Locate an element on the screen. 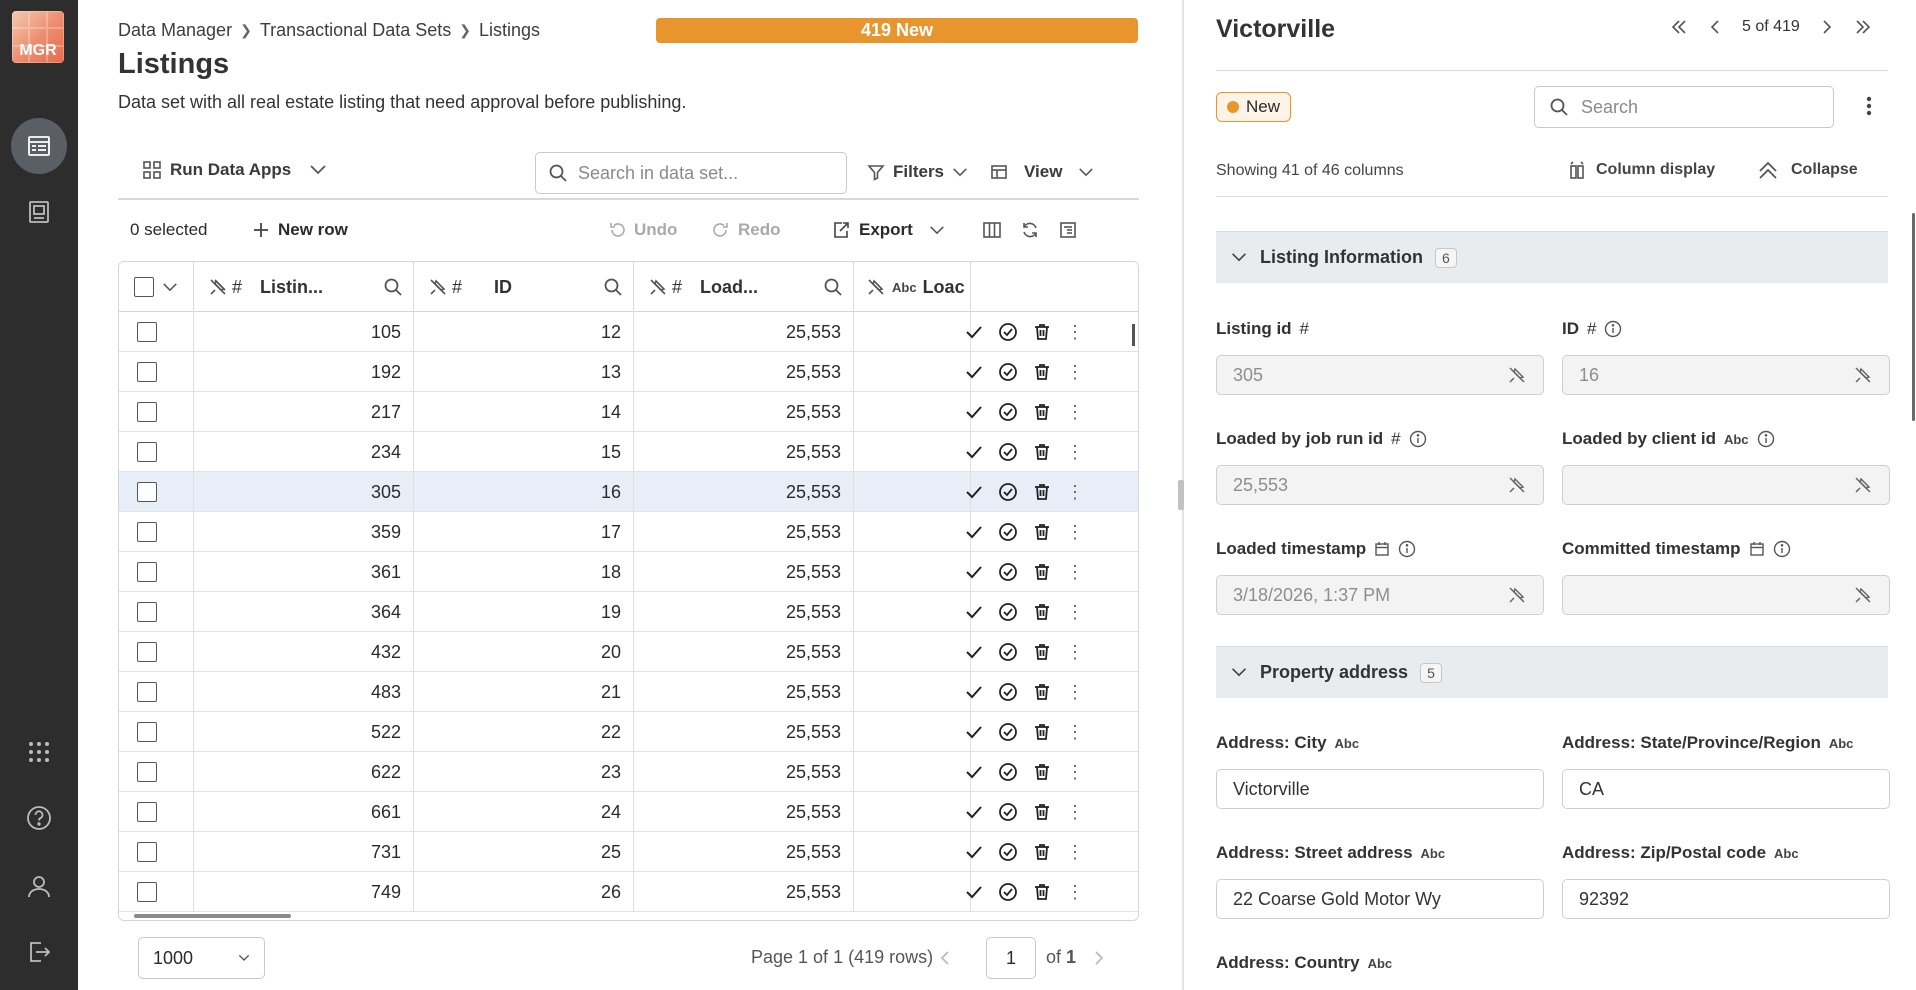 Image resolution: width=1916 pixels, height=990 pixels. first-record-icon is located at coordinates (1679, 27).